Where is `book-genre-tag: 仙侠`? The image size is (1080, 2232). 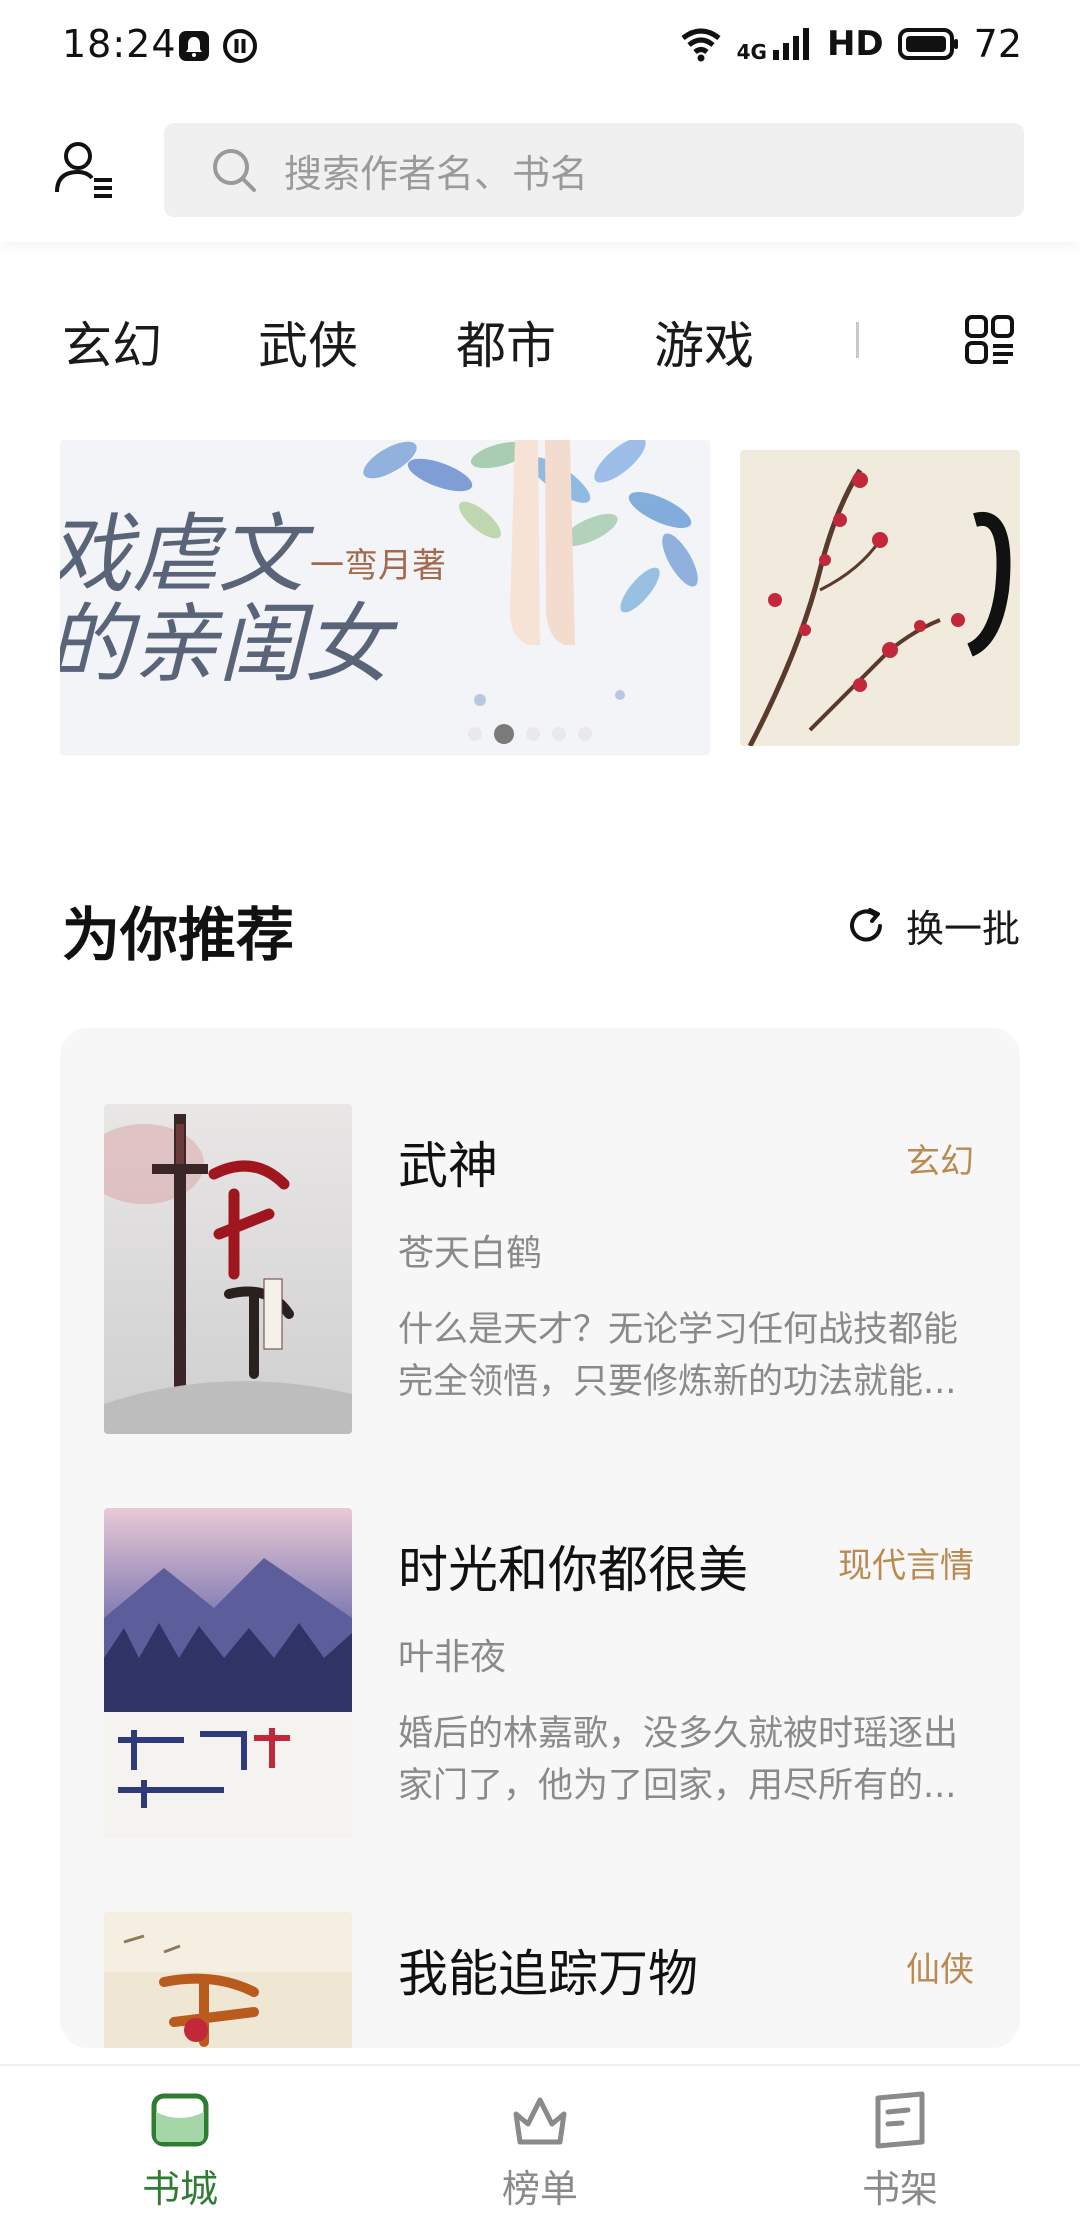
book-genre-tag: 仙侠 is located at coordinates (940, 1970).